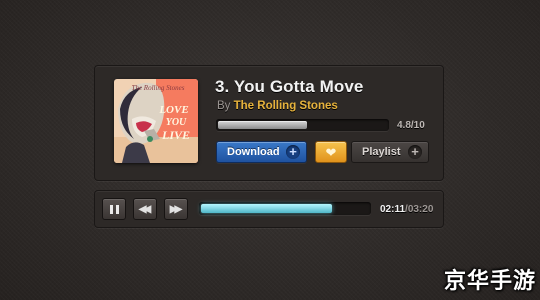 The image size is (540, 300). I want to click on download-button: Download +, so click(261, 152).